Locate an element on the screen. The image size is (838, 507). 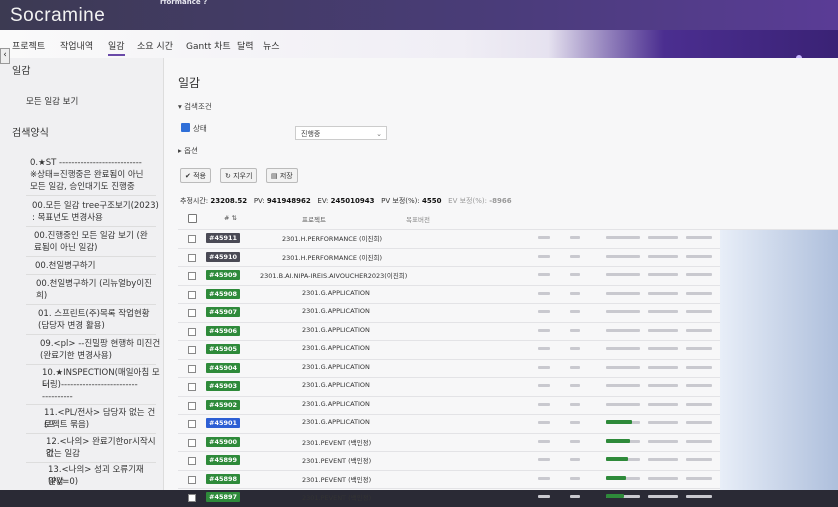
issue-id-link: #45902 is located at coordinates (223, 404).